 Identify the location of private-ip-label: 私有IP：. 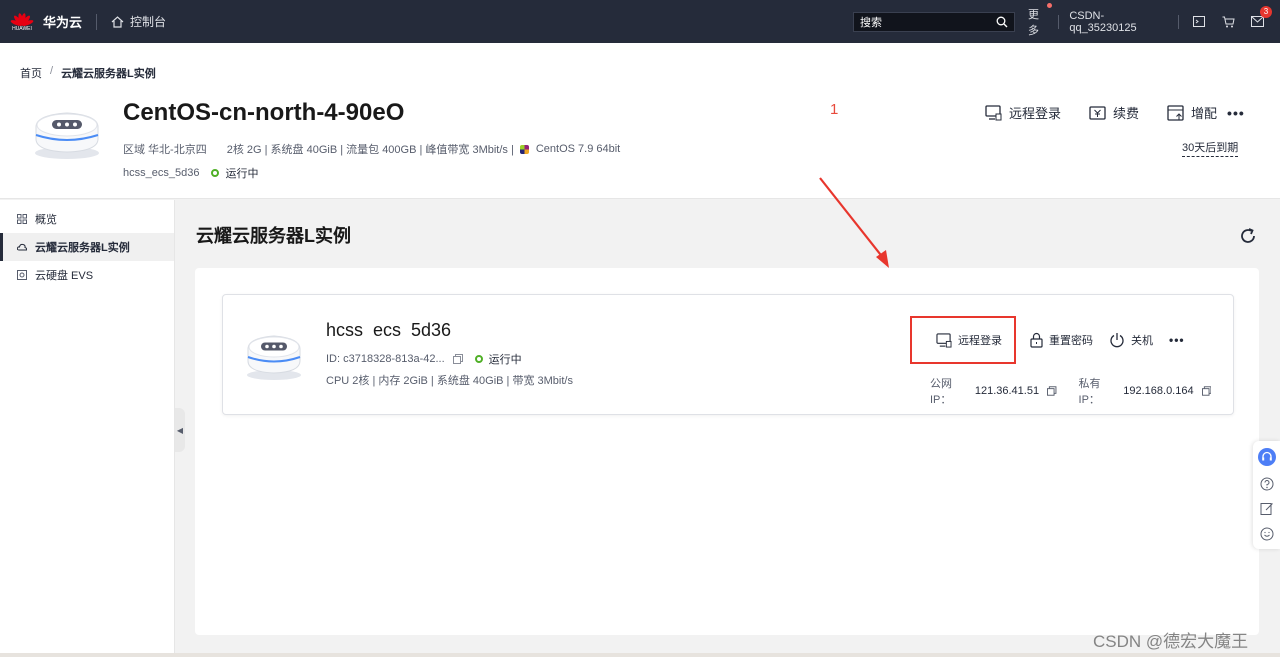
(1089, 392).